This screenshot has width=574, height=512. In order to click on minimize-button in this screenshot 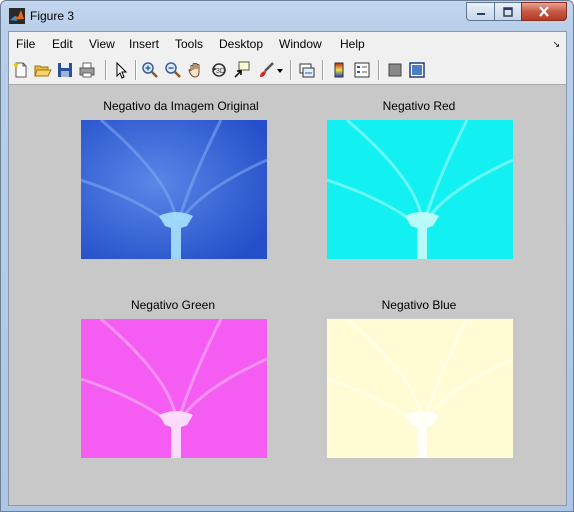, I will do `click(480, 11)`.